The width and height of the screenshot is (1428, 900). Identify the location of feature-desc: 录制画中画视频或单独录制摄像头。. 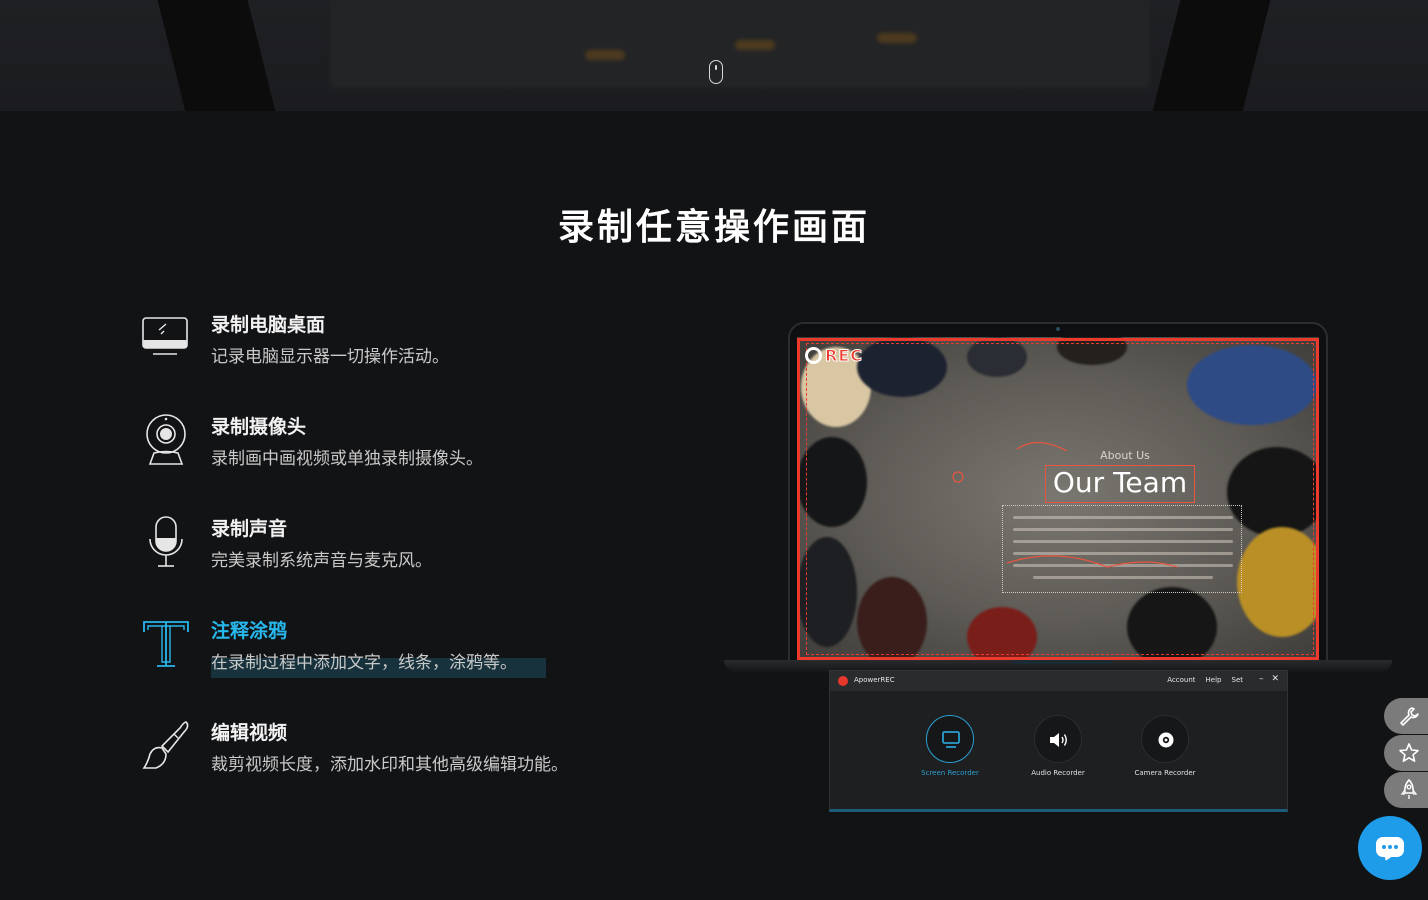
(347, 459).